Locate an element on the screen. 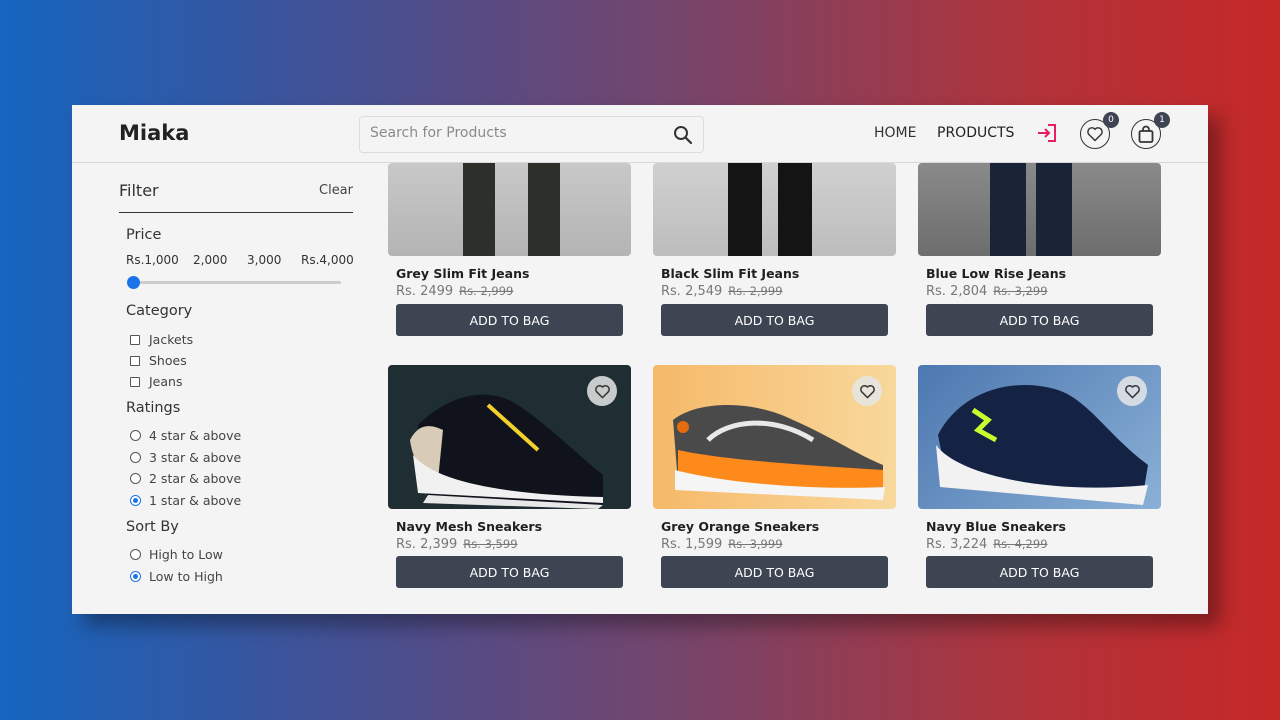 The height and width of the screenshot is (720, 1280). product-price: Rs. 2,549 Rs. 2,999 is located at coordinates (722, 291).